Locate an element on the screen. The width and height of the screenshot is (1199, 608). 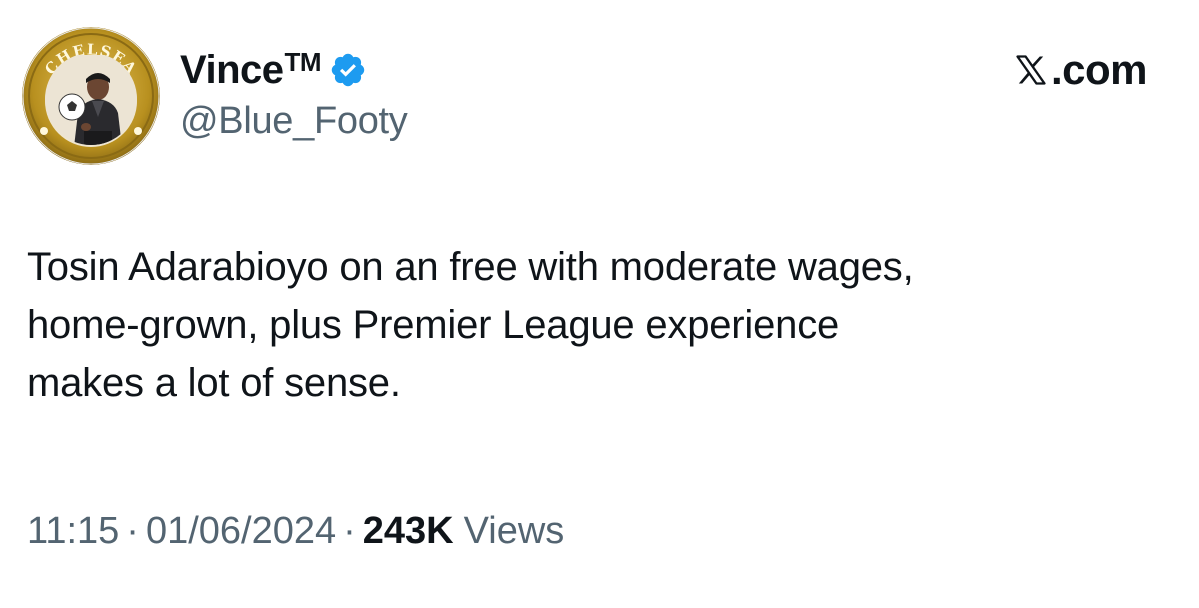
author-handle: @Blue_Footy is located at coordinates (294, 121).